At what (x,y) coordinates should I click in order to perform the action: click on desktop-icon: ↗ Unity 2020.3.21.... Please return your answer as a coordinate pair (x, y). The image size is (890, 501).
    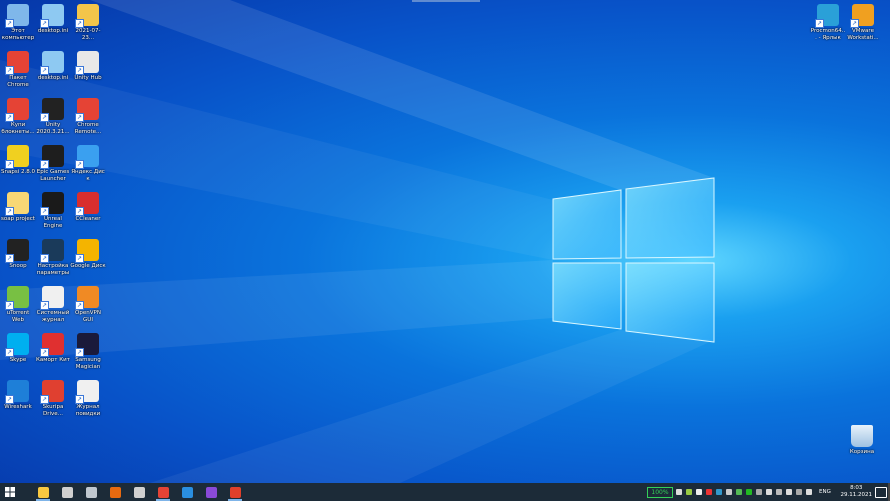
    Looking at the image, I should click on (53, 116).